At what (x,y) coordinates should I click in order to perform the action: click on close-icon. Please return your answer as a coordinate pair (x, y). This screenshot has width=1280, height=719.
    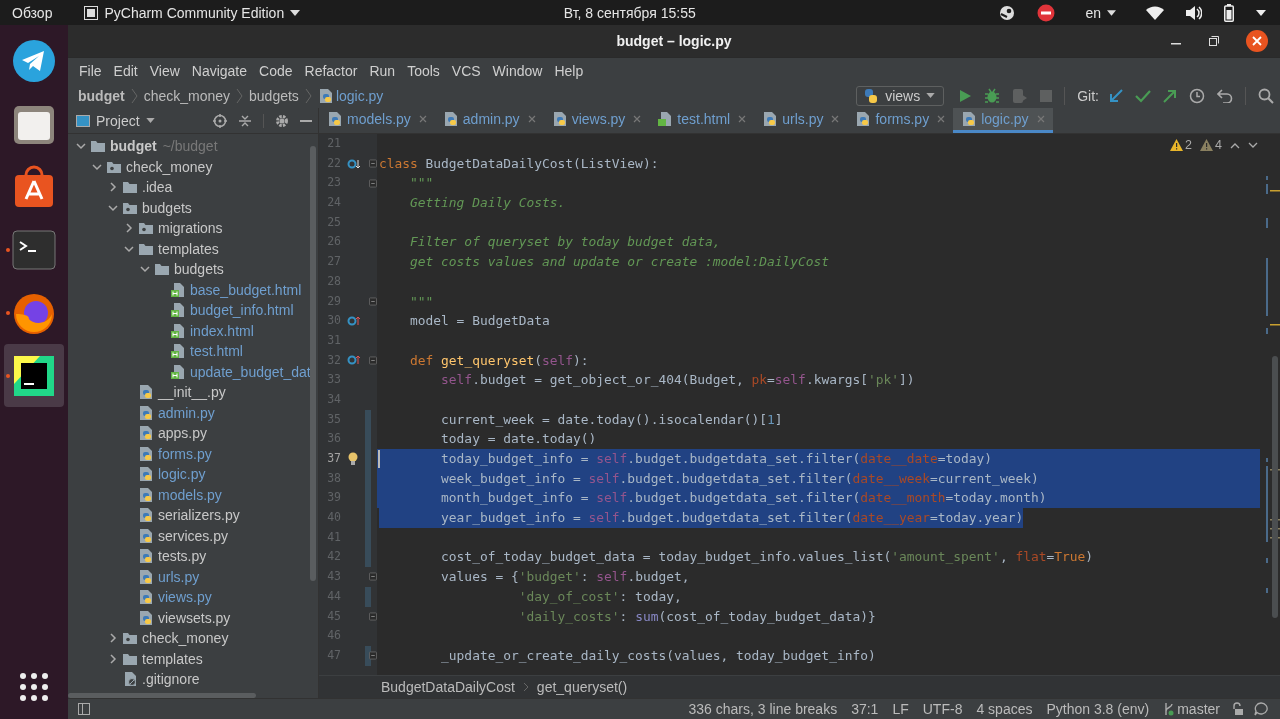
    Looking at the image, I should click on (1257, 41).